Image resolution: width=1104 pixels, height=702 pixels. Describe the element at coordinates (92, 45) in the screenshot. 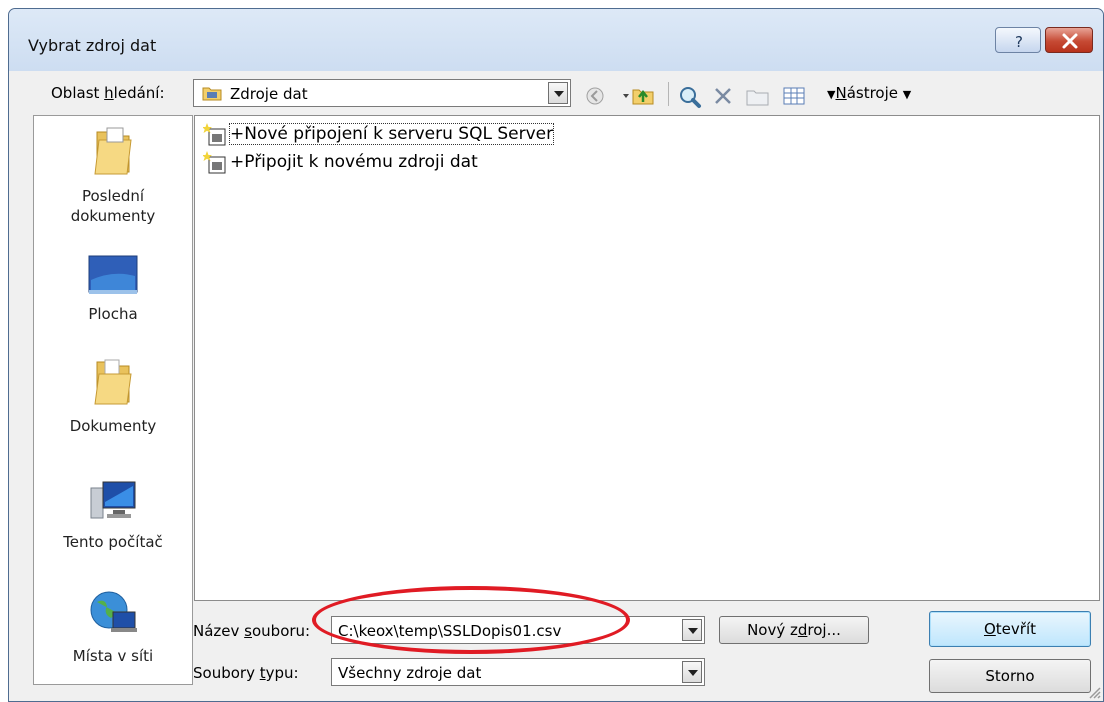

I see `window-title: Vybrat zdroj dat` at that location.